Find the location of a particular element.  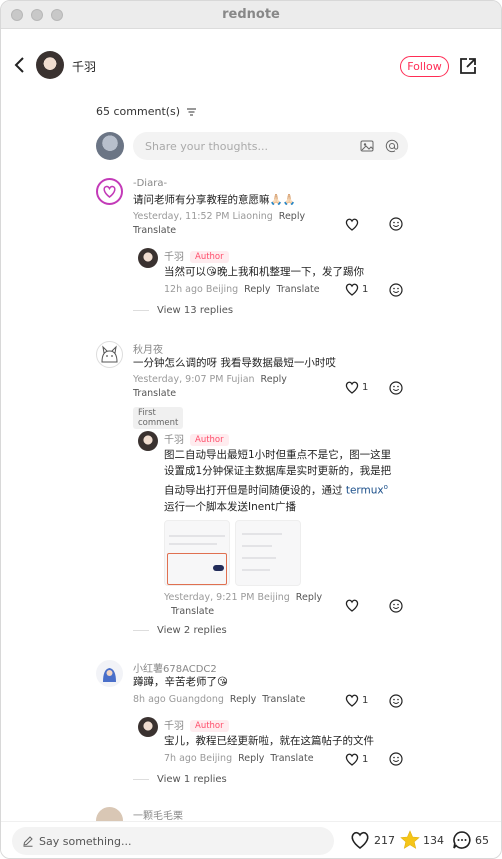

like-post-icon is located at coordinates (360, 840).